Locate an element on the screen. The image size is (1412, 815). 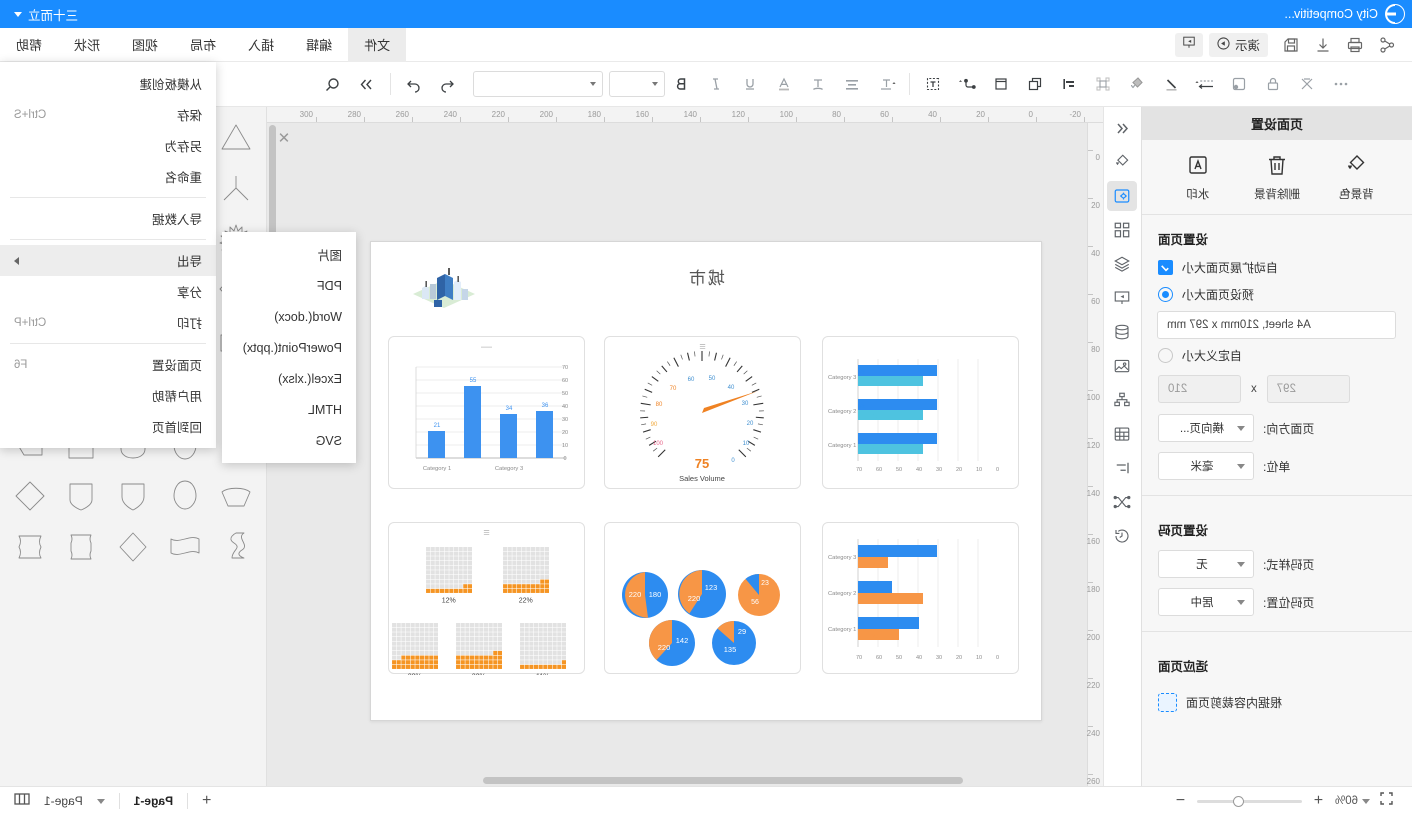
horizontal-scrollbar is located at coordinates (723, 780).